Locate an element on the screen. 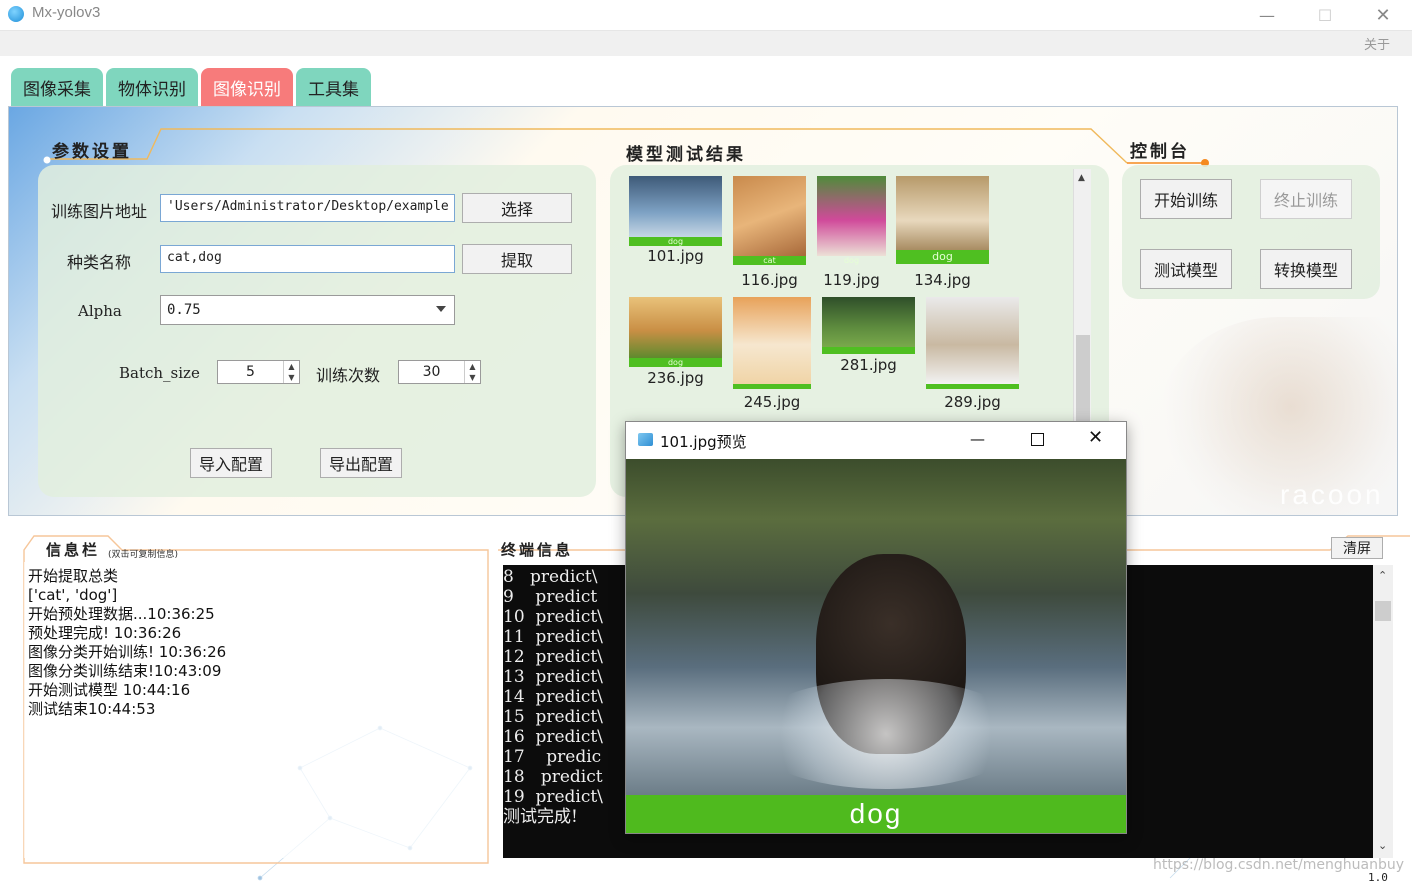  preview-label-bar: dog is located at coordinates (876, 814).